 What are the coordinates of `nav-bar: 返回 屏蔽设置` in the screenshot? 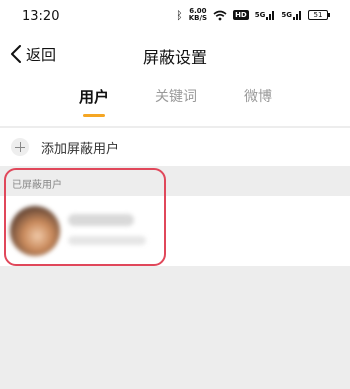 It's located at (175, 54).